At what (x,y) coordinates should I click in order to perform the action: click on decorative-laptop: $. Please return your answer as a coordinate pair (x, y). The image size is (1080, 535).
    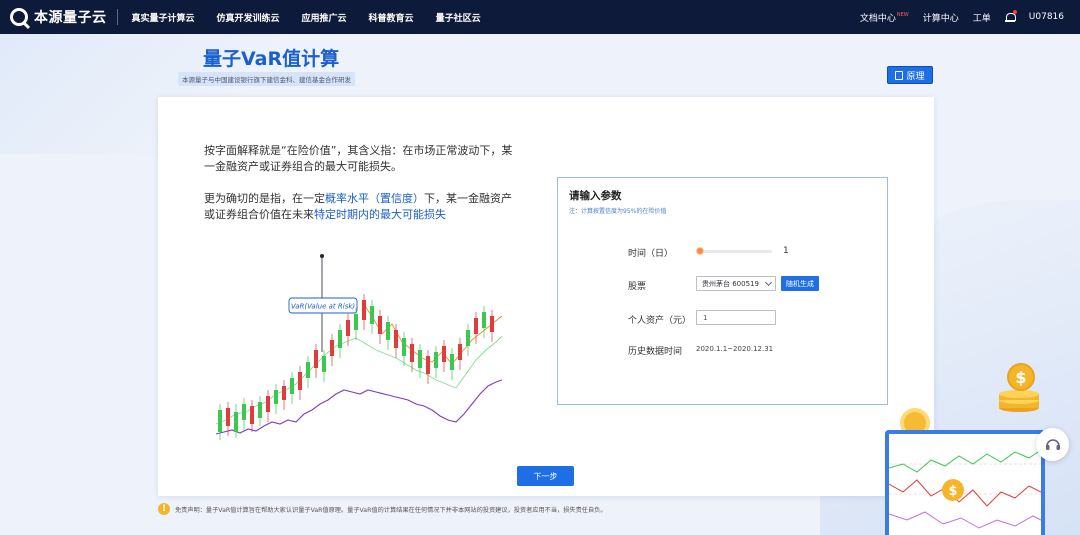
    Looking at the image, I should click on (965, 482).